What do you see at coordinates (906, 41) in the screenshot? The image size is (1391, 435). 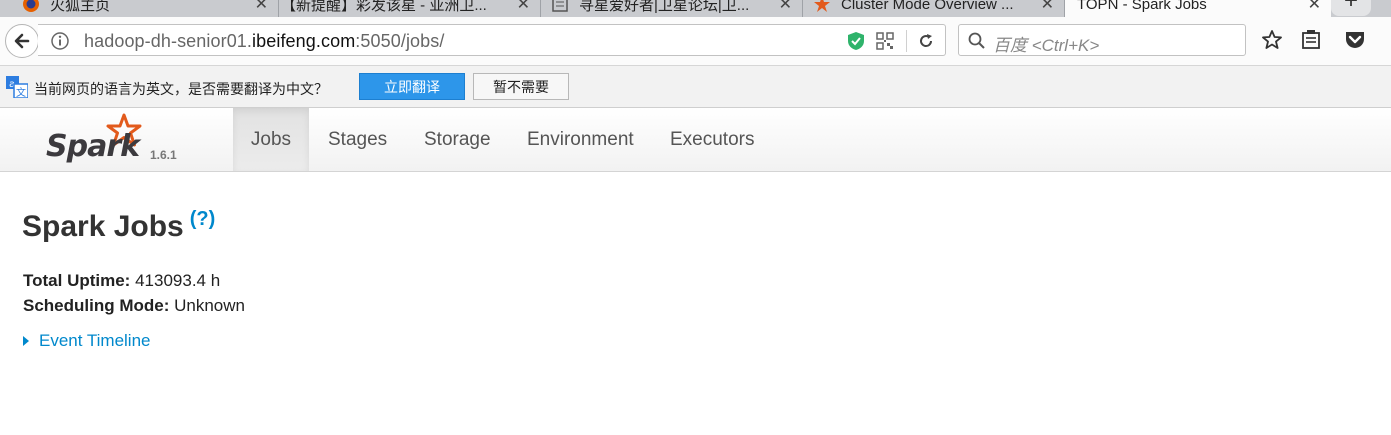 I see `divider` at bounding box center [906, 41].